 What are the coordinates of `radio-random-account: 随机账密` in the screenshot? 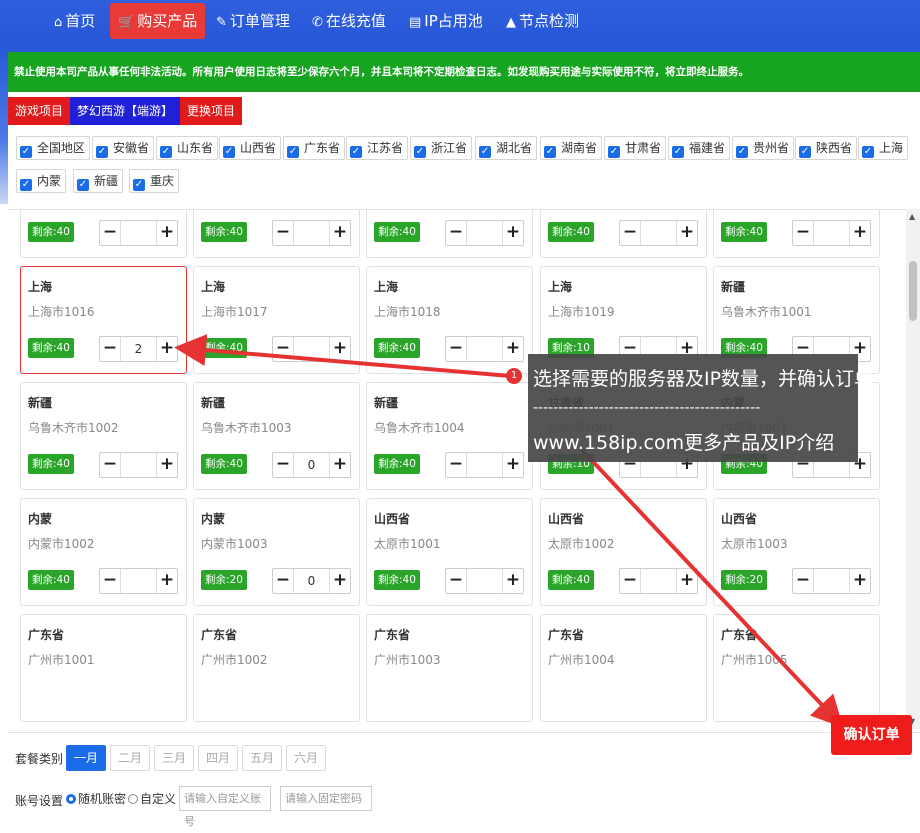 It's located at (96, 798).